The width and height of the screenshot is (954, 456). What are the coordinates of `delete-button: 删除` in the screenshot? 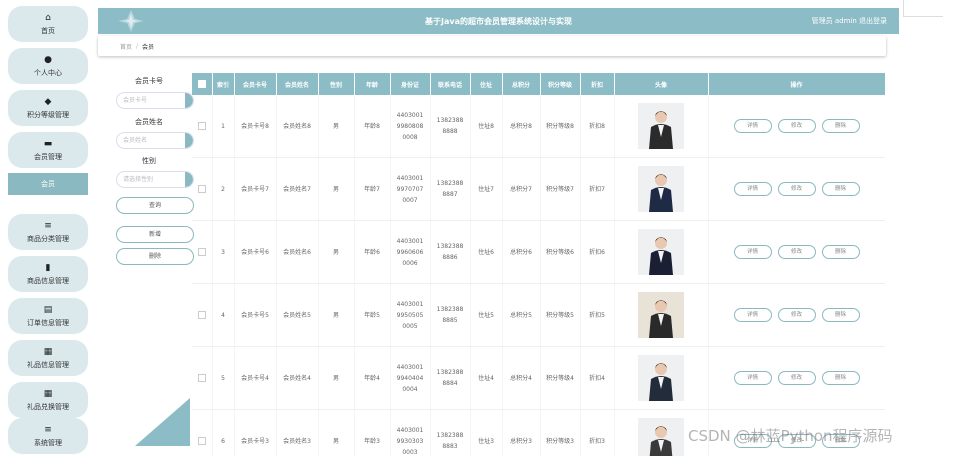 It's located at (155, 256).